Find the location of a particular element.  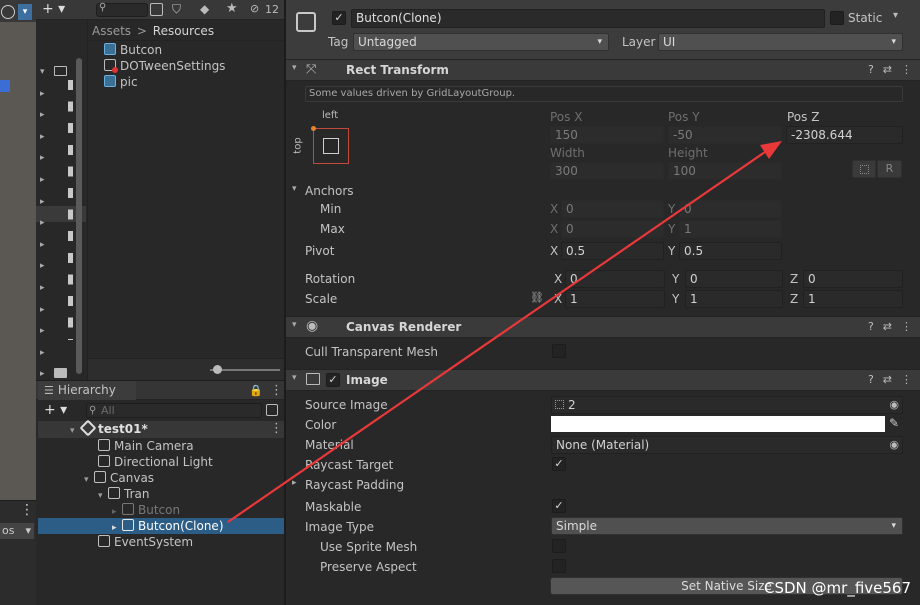

scene-view-strip: ▾ is located at coordinates (18, 250).